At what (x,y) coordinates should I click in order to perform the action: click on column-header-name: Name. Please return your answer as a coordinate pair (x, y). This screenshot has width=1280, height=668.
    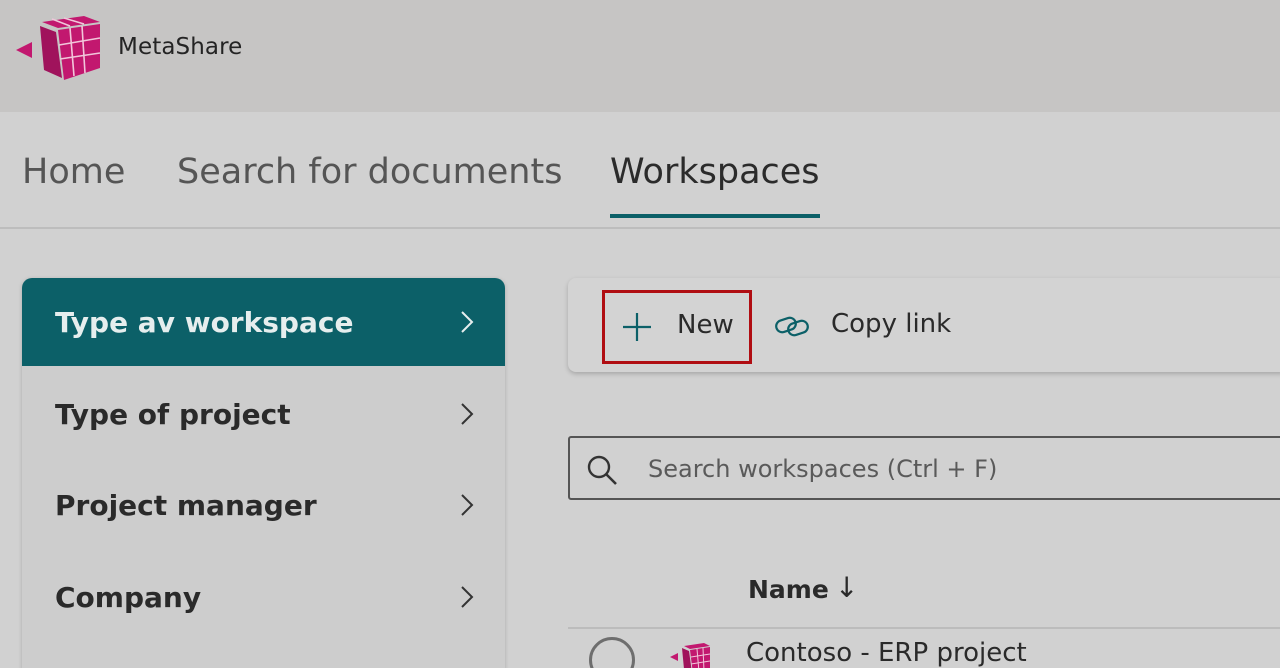
    Looking at the image, I should click on (788, 589).